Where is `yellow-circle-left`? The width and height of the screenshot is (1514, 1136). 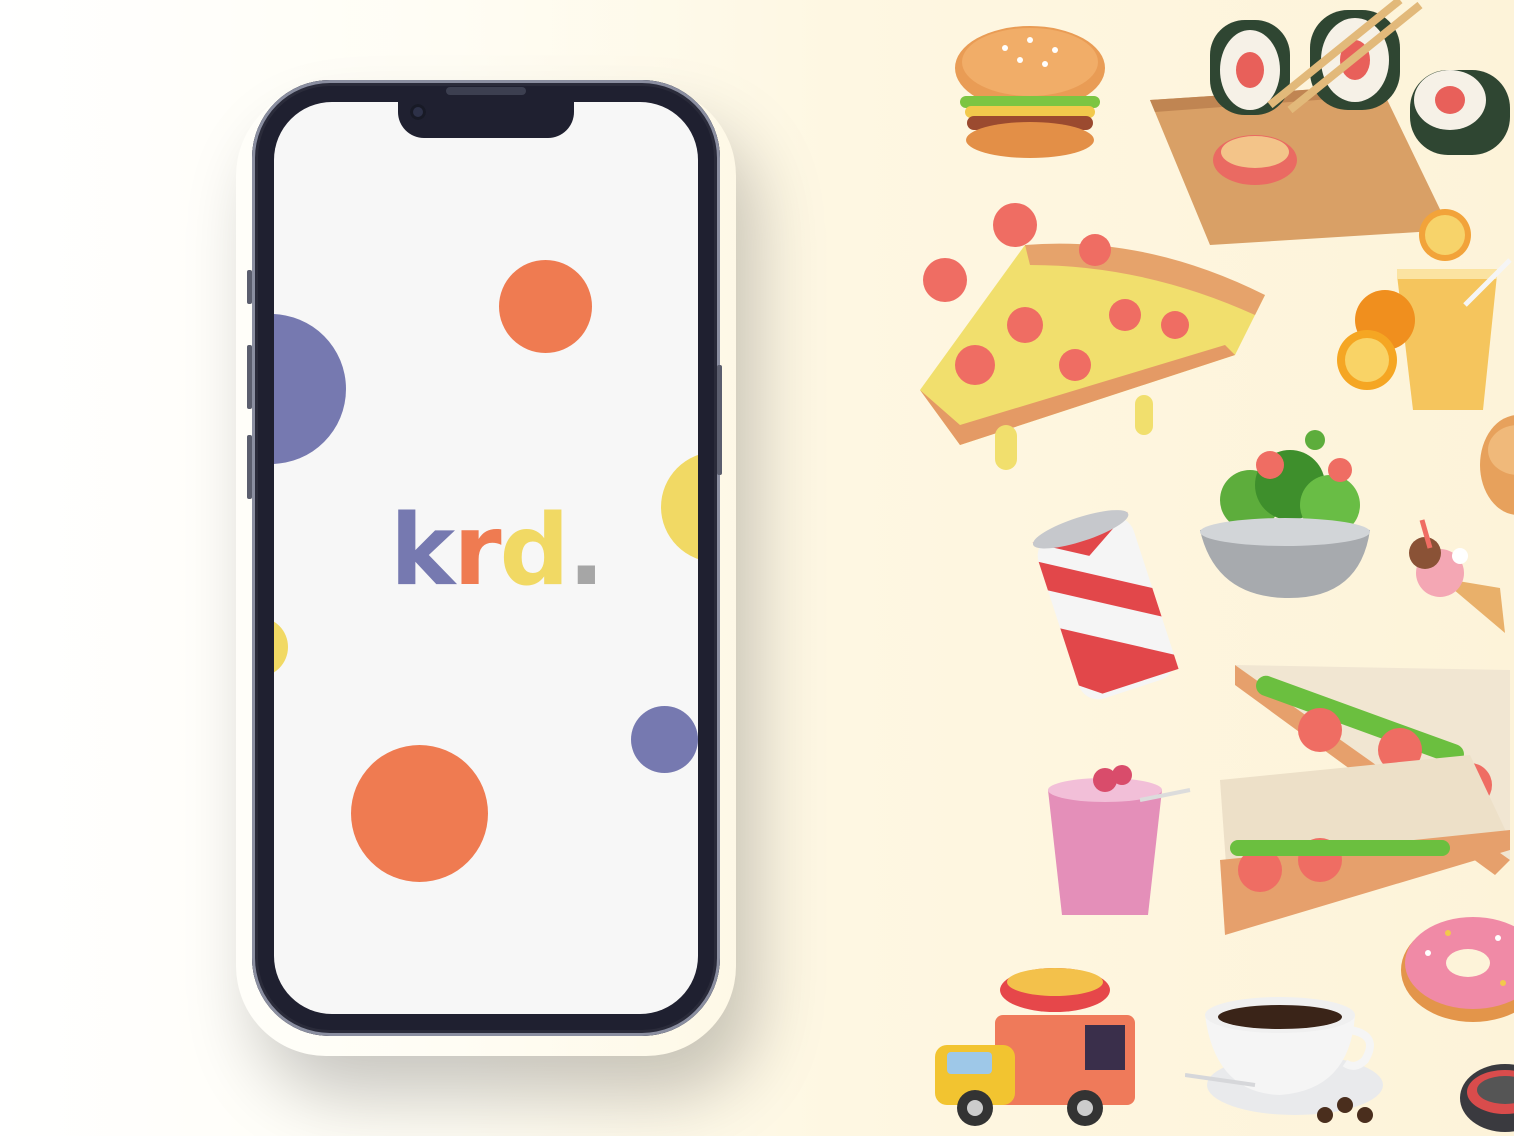
yellow-circle-left is located at coordinates (281, 647).